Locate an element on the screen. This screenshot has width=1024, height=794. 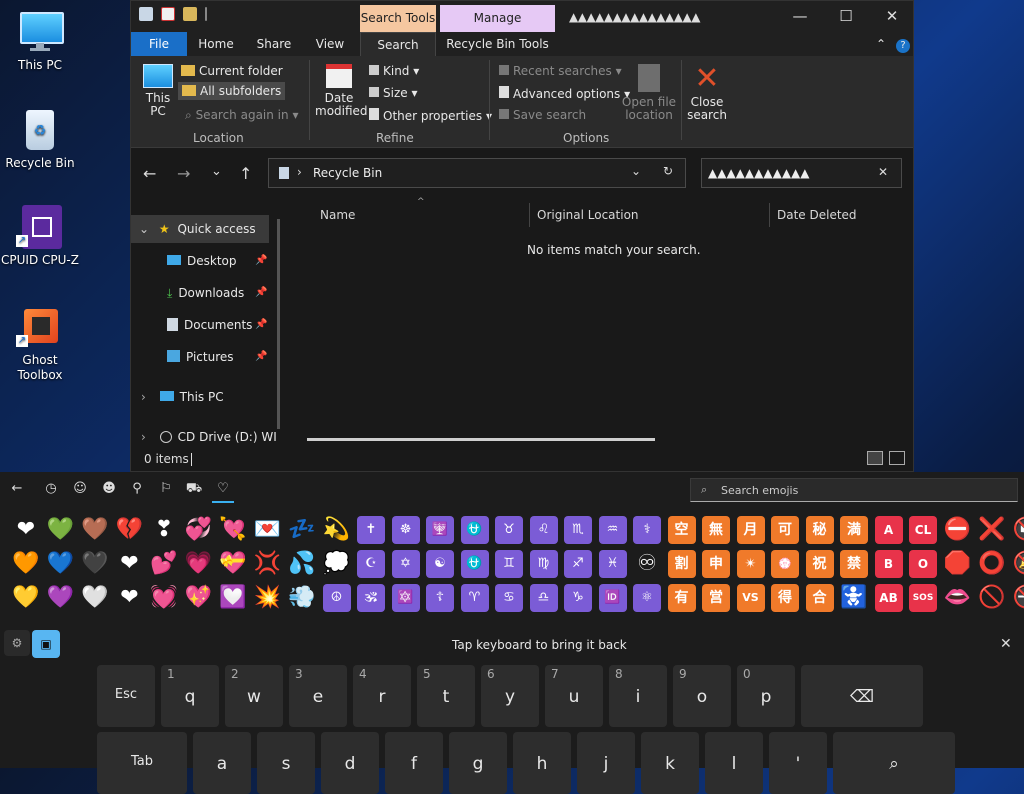
recent-clock-icon: ◷ is located at coordinates (51, 491).